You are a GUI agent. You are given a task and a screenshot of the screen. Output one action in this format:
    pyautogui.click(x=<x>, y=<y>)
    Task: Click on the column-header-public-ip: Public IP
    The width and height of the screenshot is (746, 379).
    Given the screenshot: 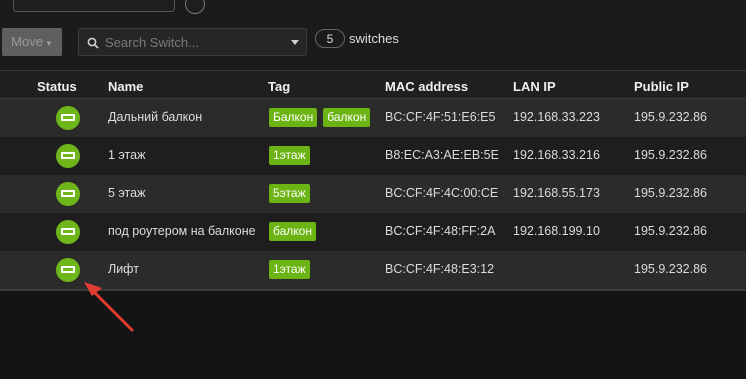 What is the action you would take?
    pyautogui.click(x=661, y=86)
    